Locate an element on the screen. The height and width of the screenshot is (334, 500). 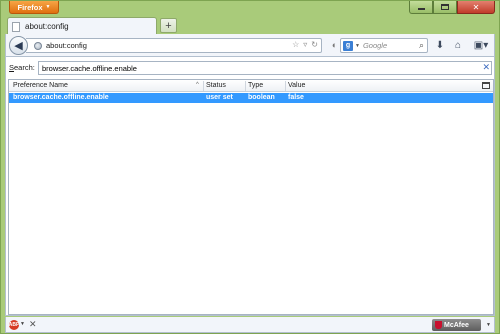
bookmark-star-icon: ☆ is located at coordinates (295, 44).